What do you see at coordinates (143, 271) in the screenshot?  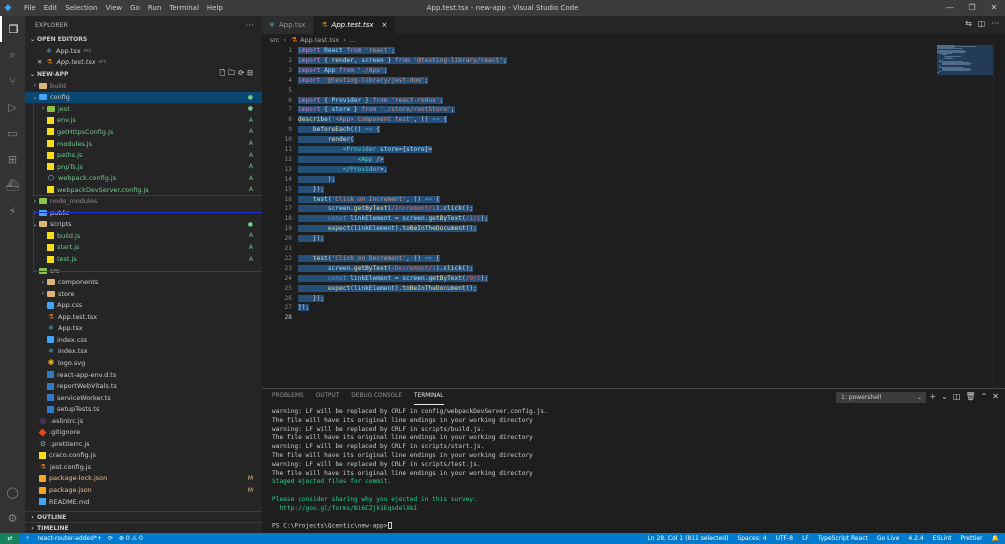 I see `folder-item: ⌄ src` at bounding box center [143, 271].